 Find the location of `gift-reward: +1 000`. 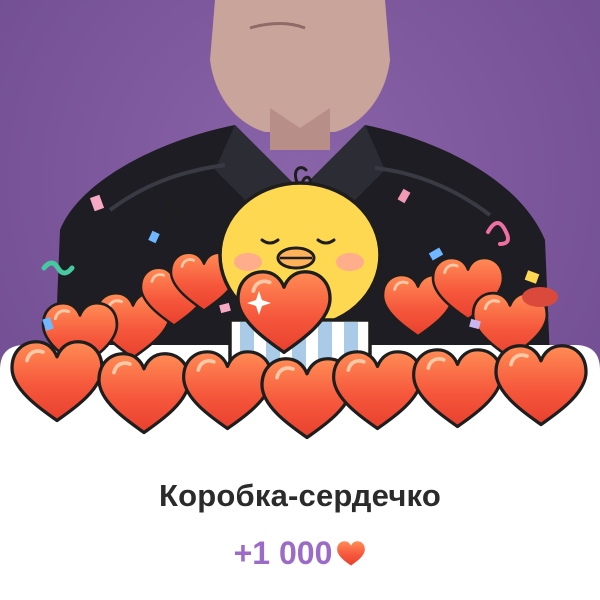

gift-reward: +1 000 is located at coordinates (300, 553).